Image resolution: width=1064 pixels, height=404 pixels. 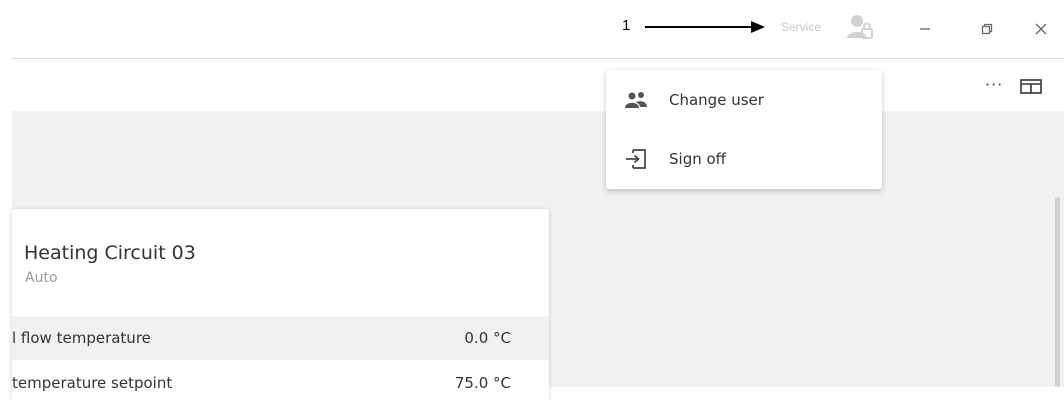 What do you see at coordinates (280, 382) in the screenshot?
I see `temperature-setpoint-row: temperature setpoint 75.0 °C` at bounding box center [280, 382].